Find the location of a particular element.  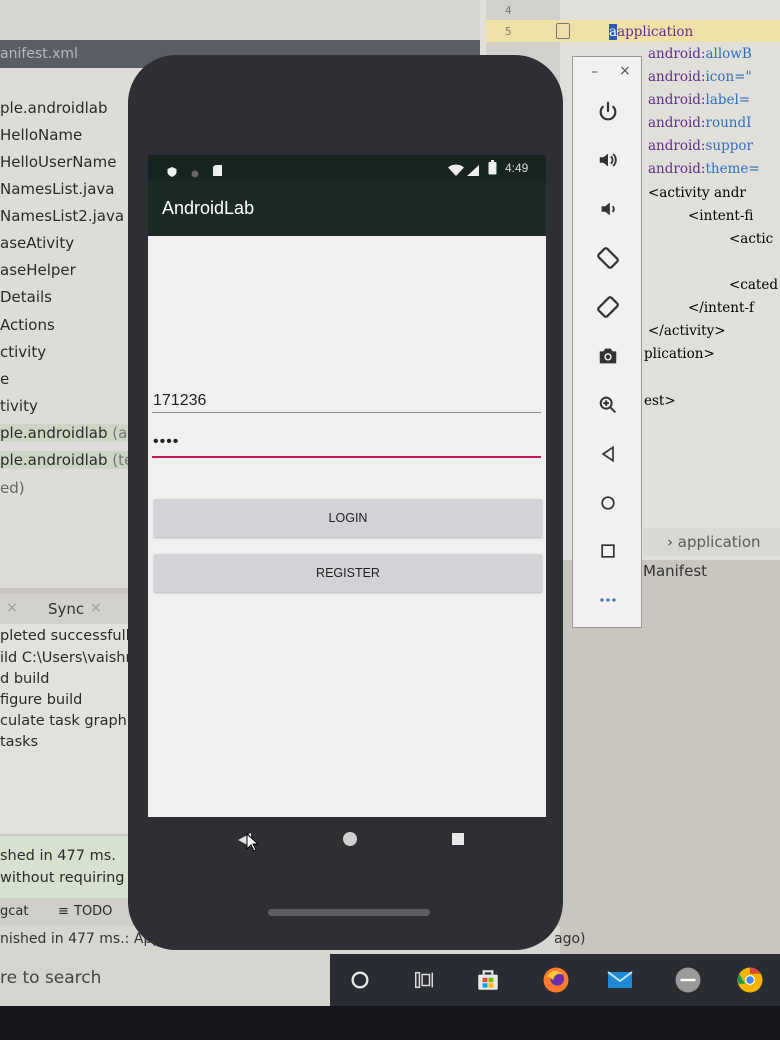

password-field: •••• is located at coordinates (166, 442).